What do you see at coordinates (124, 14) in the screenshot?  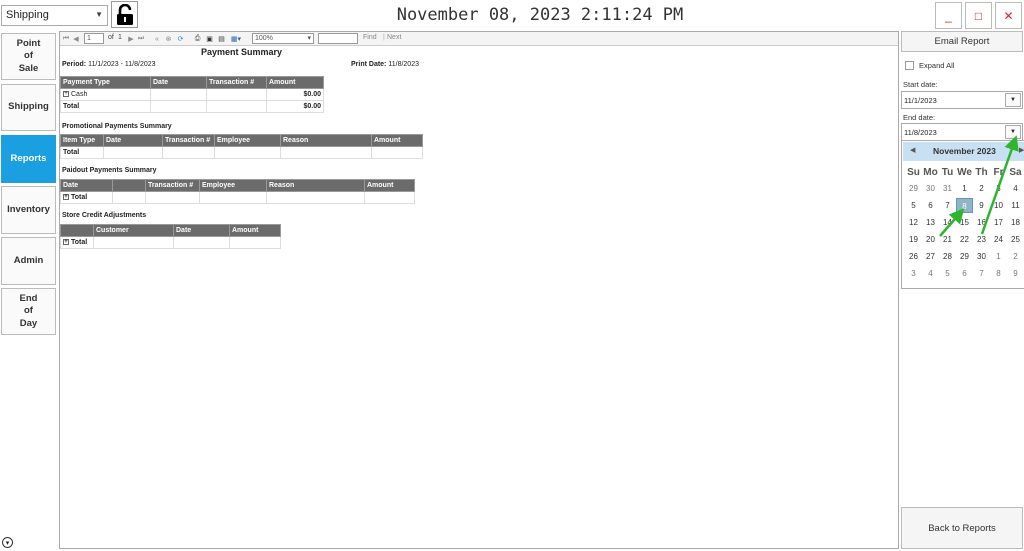 I see `lock-button` at bounding box center [124, 14].